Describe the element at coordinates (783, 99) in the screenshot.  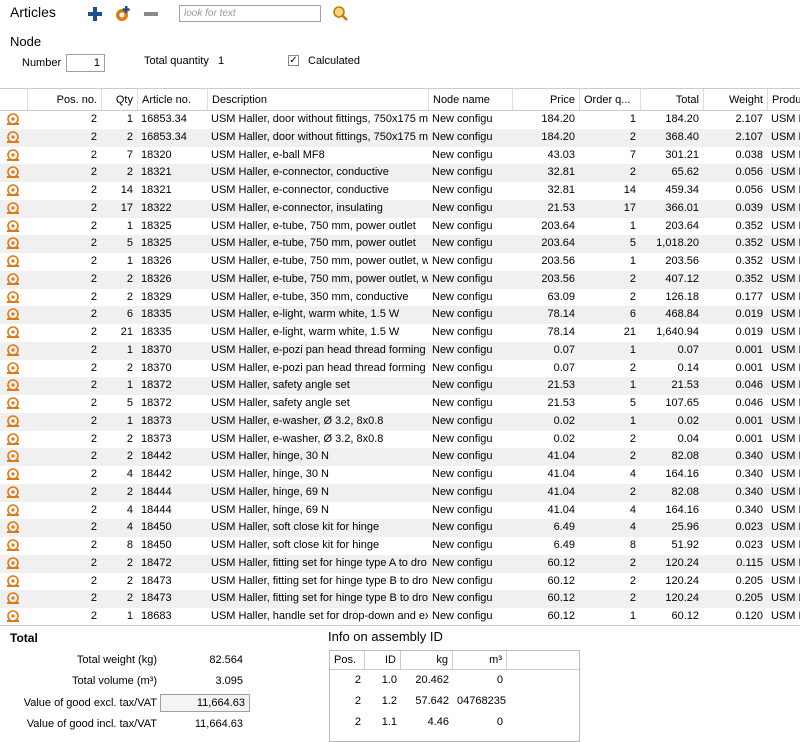
I see `column-header-product-line: Product line` at that location.